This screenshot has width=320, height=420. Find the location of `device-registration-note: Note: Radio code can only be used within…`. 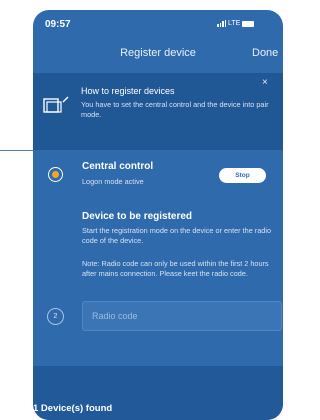

device-registration-note: Note: Radio code can only be used within… is located at coordinates (175, 268).